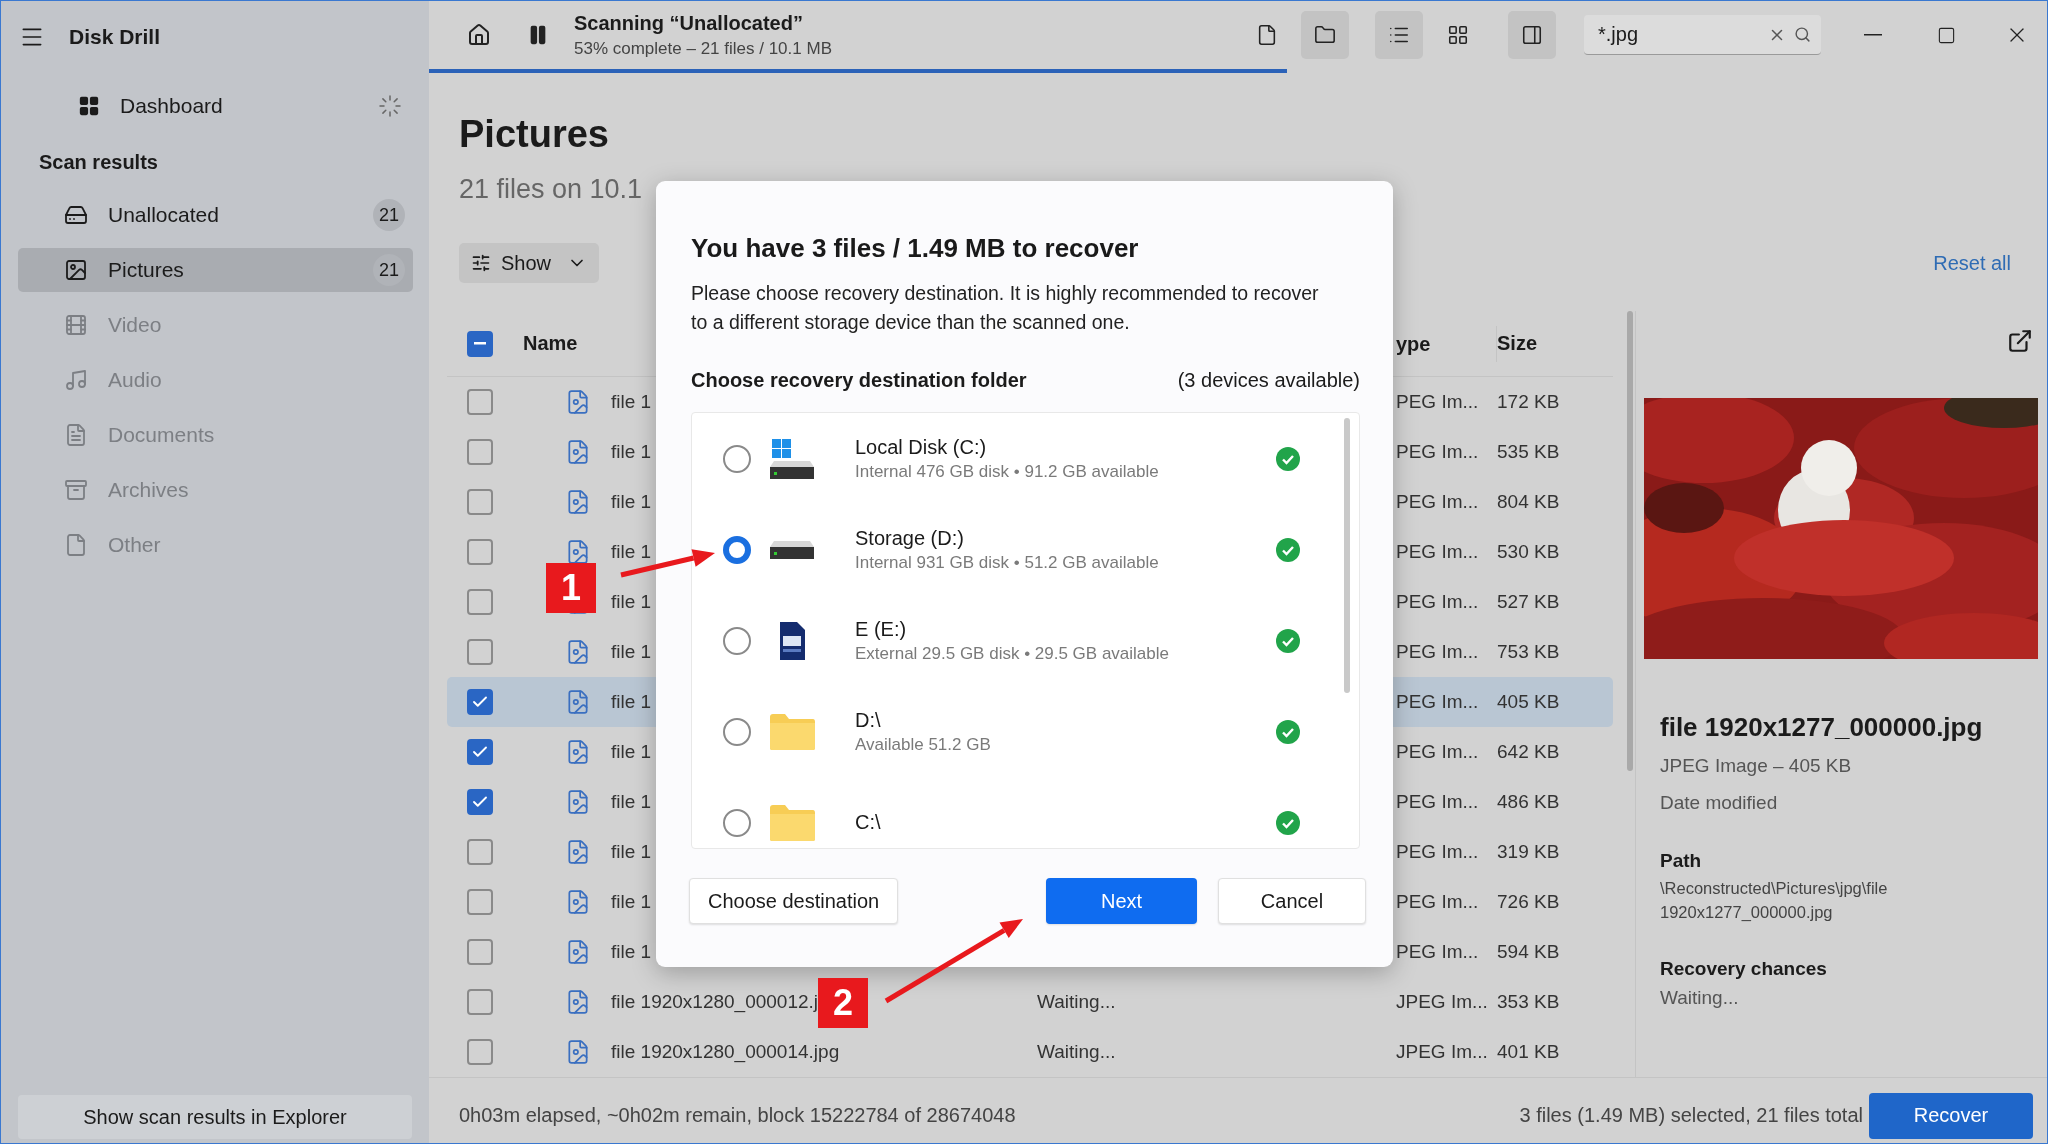  Describe the element at coordinates (868, 822) in the screenshot. I see `destination-name: C:\` at that location.